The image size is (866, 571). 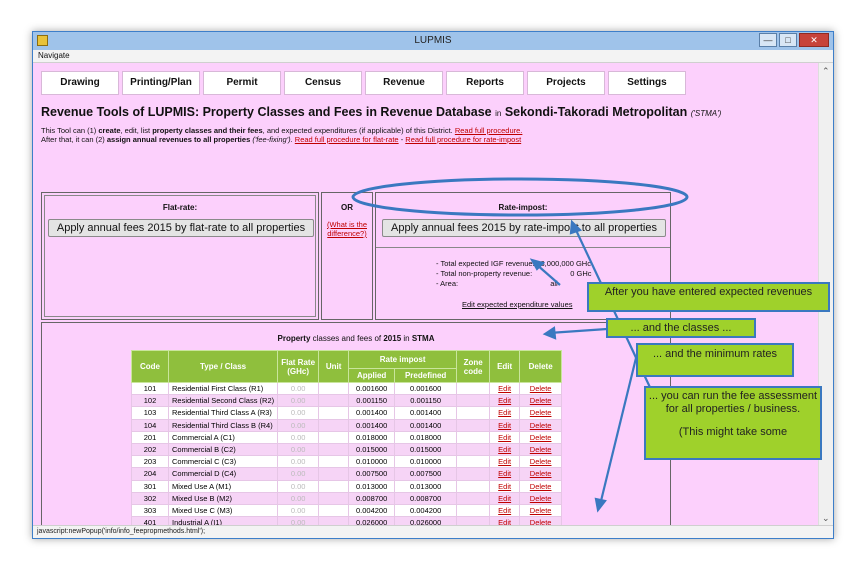 What do you see at coordinates (180, 207) in the screenshot?
I see `flat-rate-label: Flat-rate:` at bounding box center [180, 207].